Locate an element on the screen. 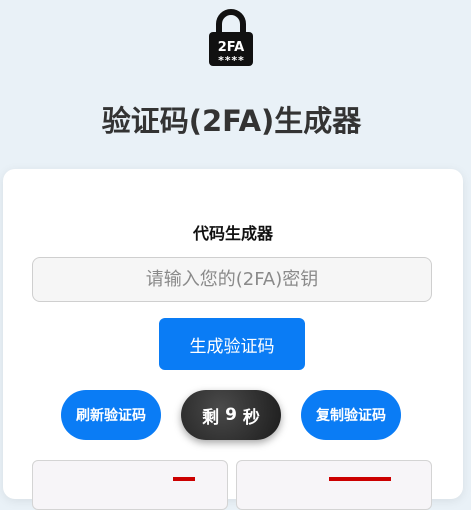  secret-key-input is located at coordinates (232, 279).